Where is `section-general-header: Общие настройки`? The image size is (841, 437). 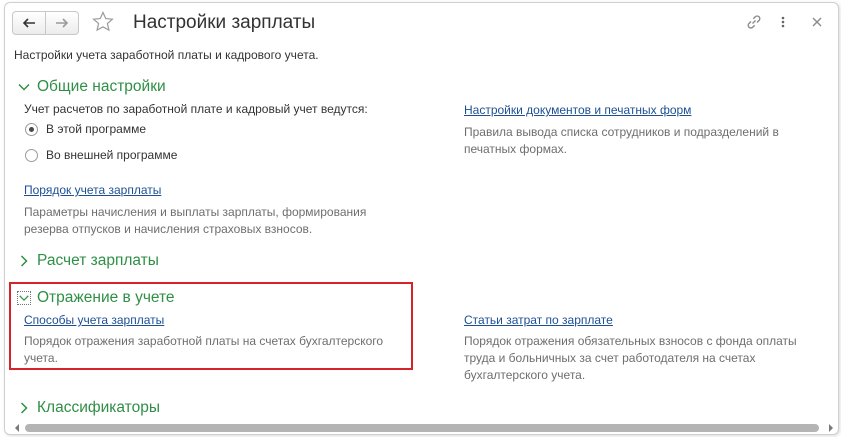
section-general-header: Общие настройки is located at coordinates (91, 87).